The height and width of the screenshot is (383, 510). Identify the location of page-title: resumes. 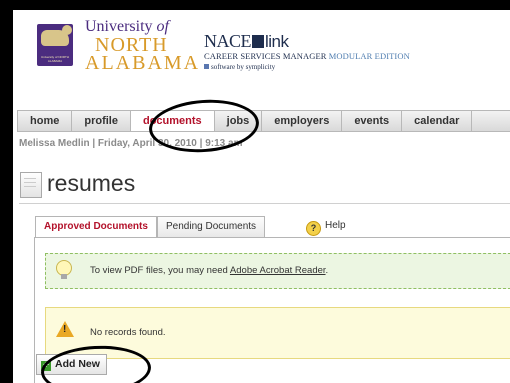
(91, 183).